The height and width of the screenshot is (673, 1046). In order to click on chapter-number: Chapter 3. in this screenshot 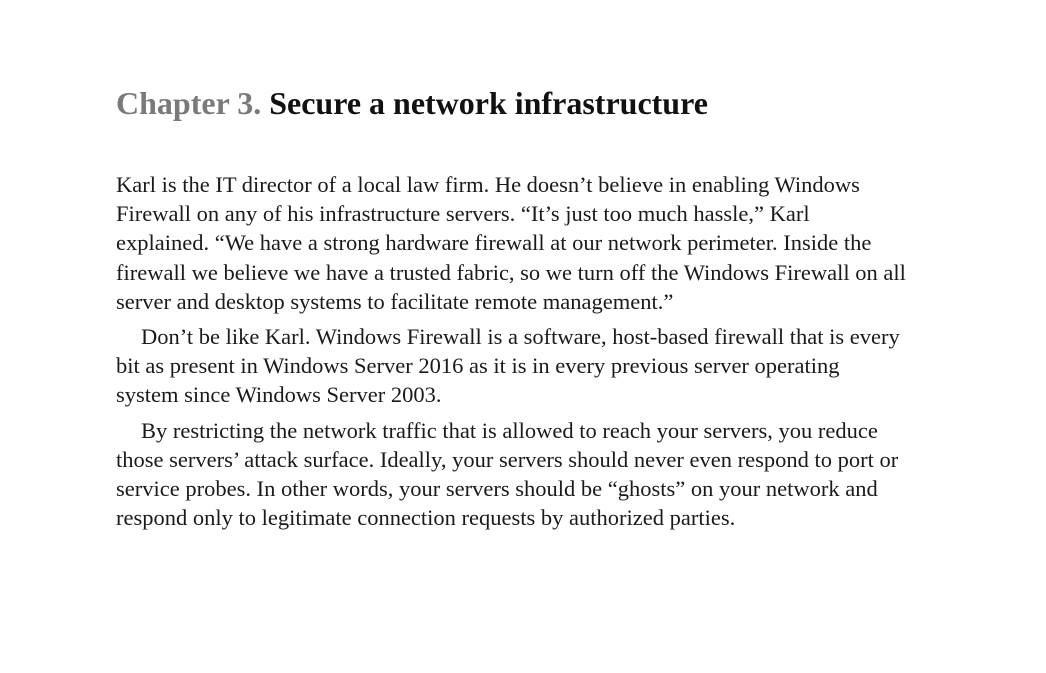, I will do `click(189, 103)`.